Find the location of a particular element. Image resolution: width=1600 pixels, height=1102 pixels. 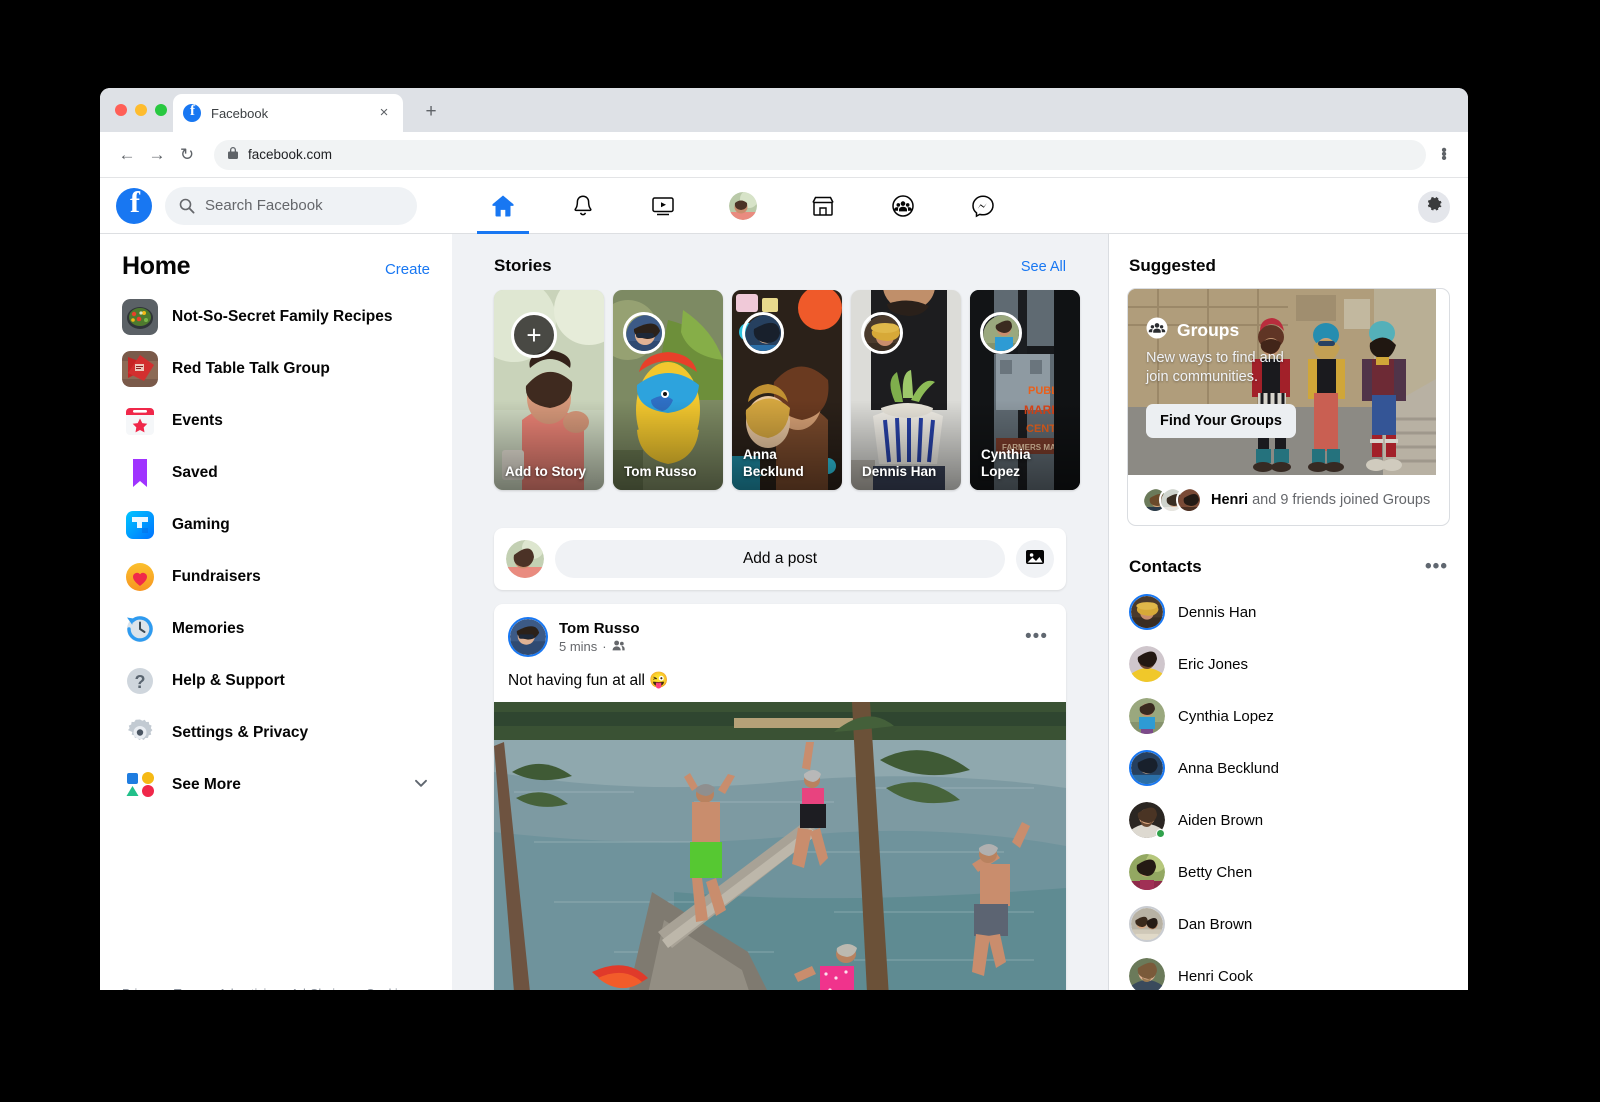

story-card-tom-russo: Tom Russo is located at coordinates (668, 390).